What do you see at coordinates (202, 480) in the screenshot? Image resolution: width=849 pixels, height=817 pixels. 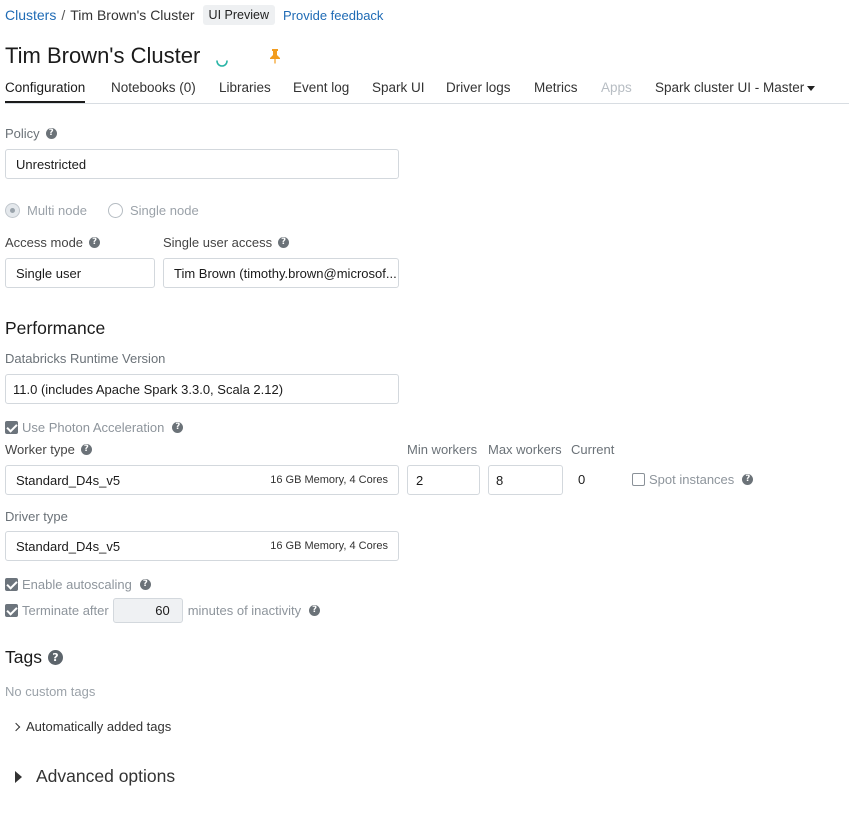 I see `worker-type-select: Standard_D4s_v5 16 GB Memory, 4 Cores` at bounding box center [202, 480].